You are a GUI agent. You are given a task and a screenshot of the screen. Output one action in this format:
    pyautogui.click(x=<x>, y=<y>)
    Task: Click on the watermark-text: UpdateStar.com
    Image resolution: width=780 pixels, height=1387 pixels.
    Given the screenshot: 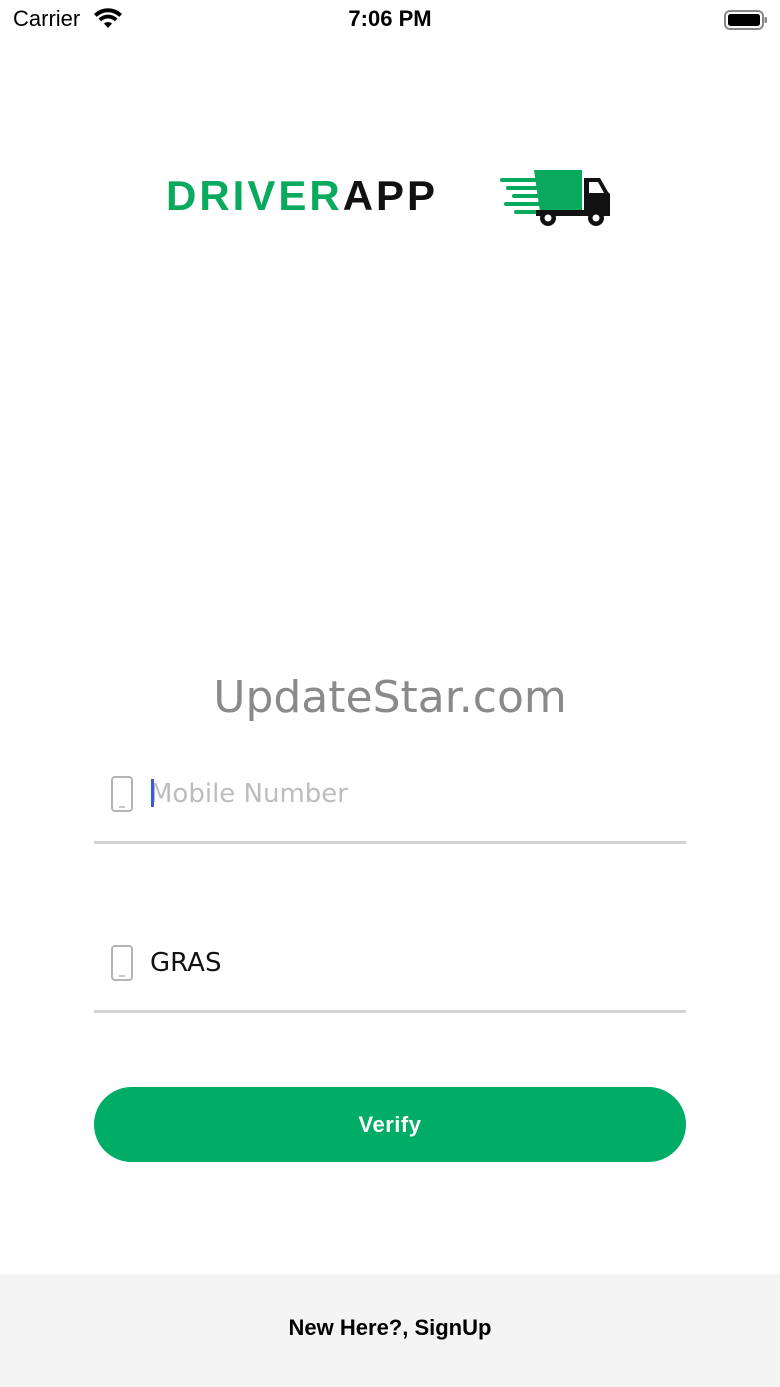 What is the action you would take?
    pyautogui.click(x=390, y=697)
    